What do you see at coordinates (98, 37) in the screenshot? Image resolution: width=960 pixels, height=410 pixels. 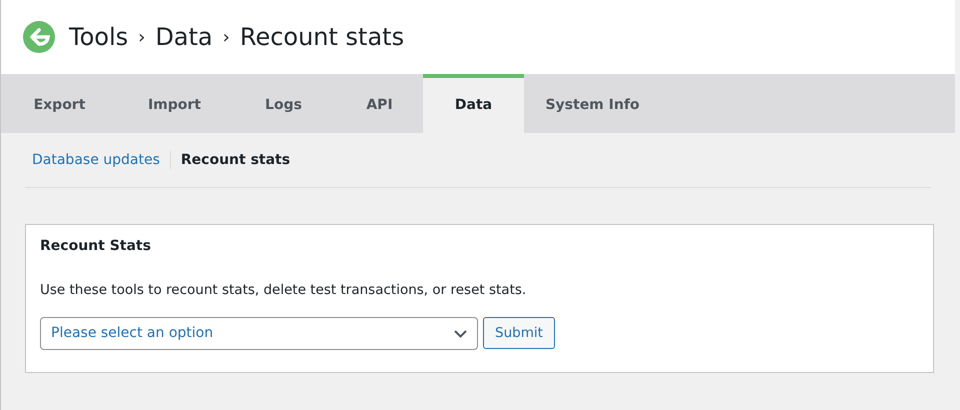 I see `breadcrumb-item: Tools` at bounding box center [98, 37].